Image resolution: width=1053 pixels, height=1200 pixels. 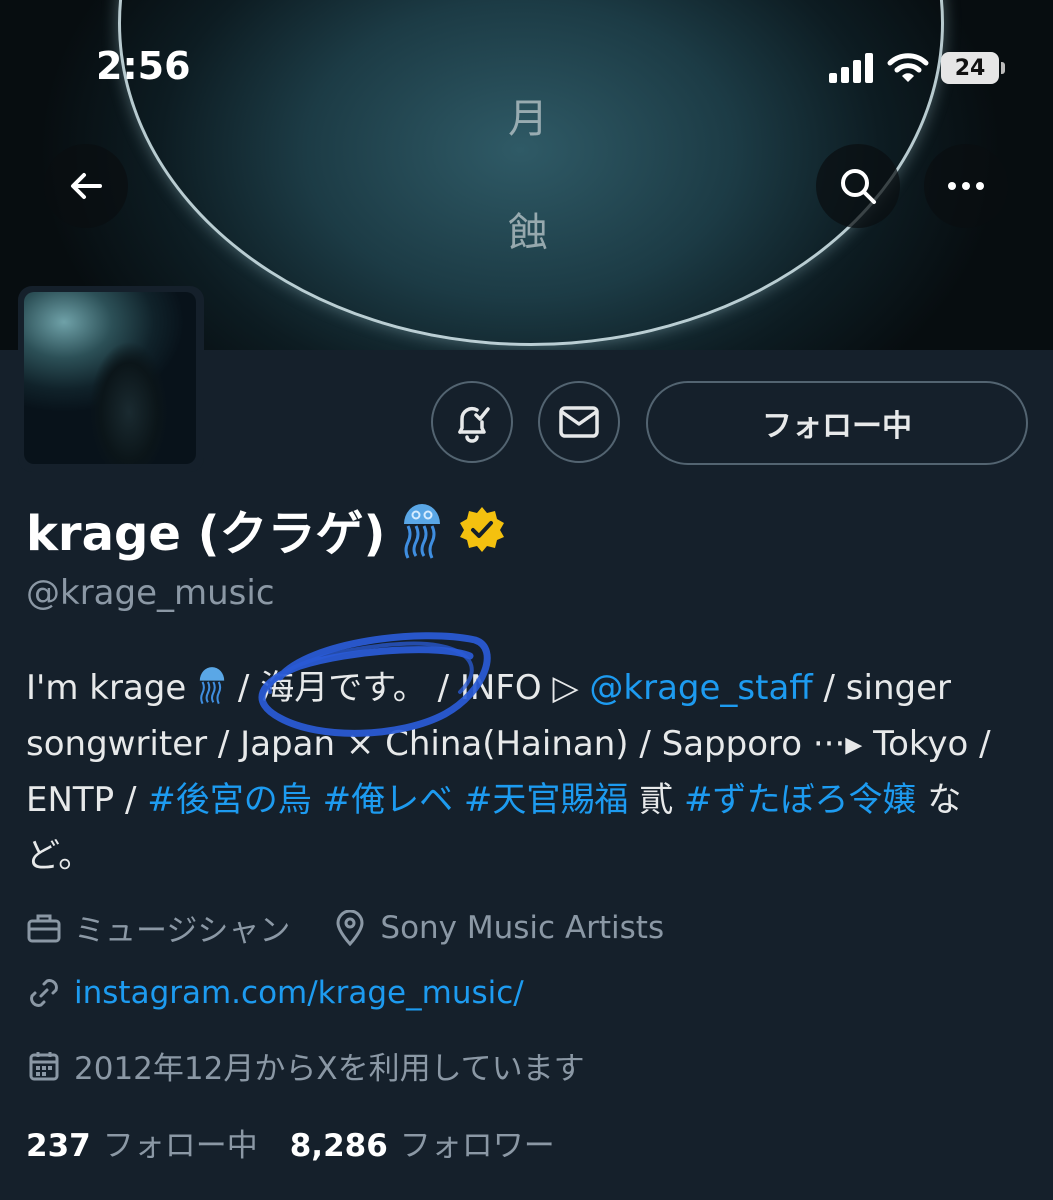 What do you see at coordinates (299, 993) in the screenshot?
I see `website-link: instagram.com/krage_music/` at bounding box center [299, 993].